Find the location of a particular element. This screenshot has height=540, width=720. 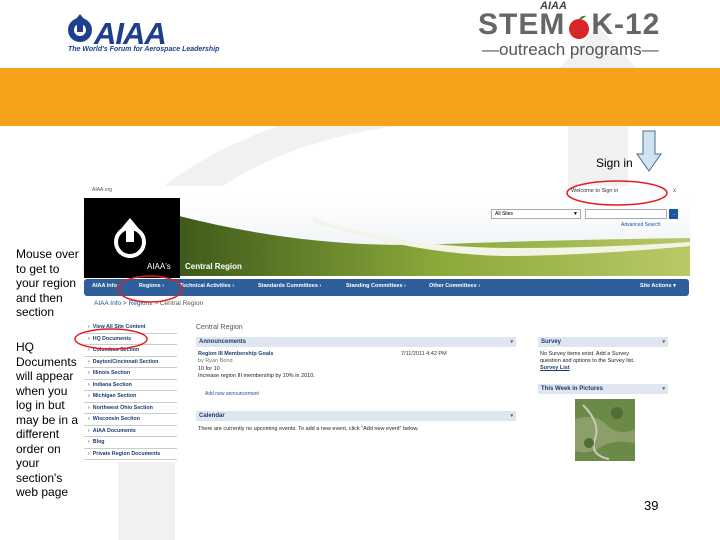

nav-aiaa-info: AIAA Info › is located at coordinates (106, 286).